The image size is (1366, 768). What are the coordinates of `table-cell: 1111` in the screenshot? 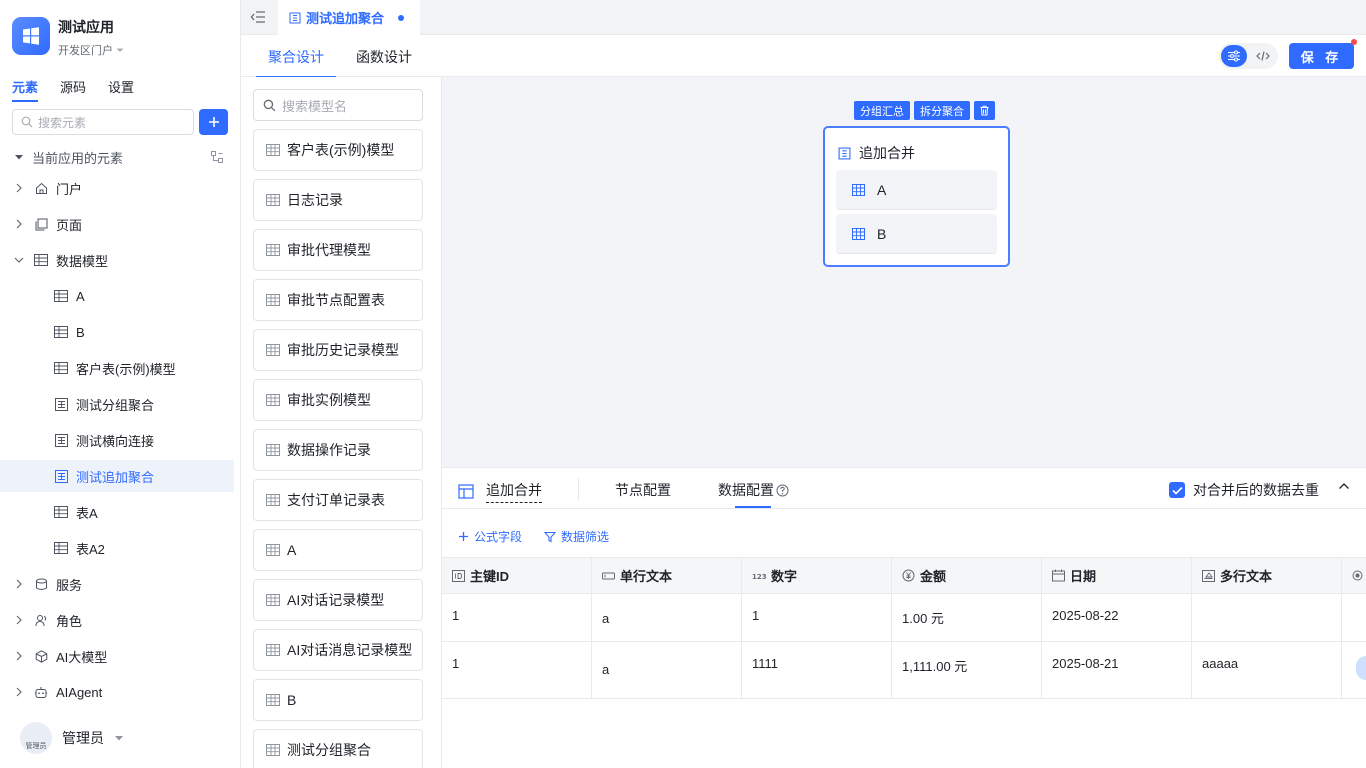 It's located at (817, 670).